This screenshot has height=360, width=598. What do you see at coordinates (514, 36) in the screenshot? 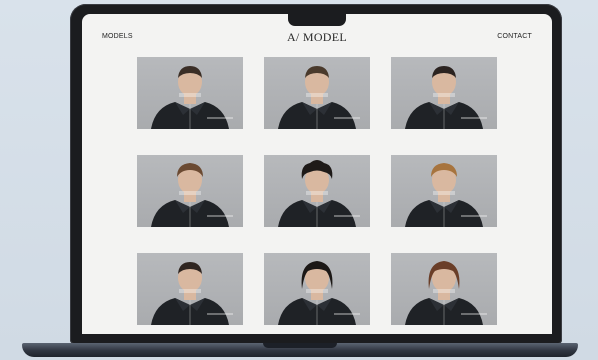
I see `nav-contact-link: CONTACT` at bounding box center [514, 36].